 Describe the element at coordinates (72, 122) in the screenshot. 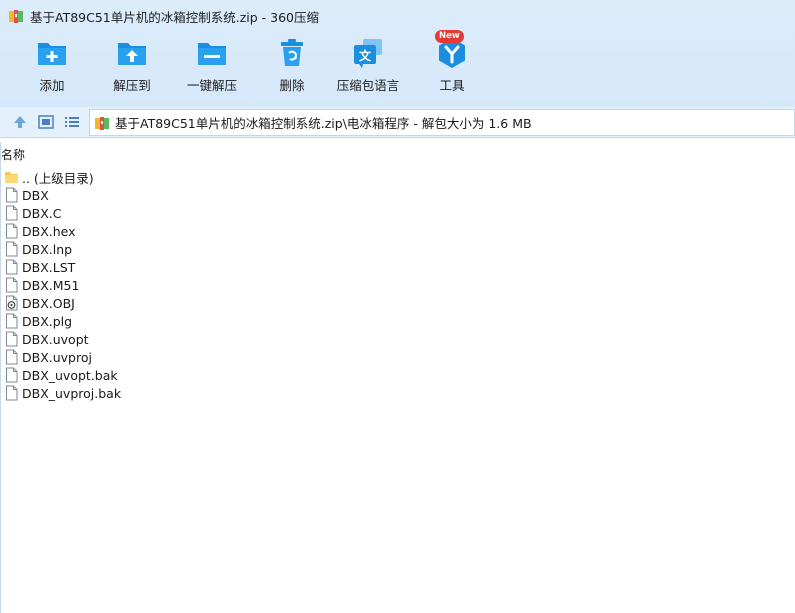

I see `list-view-icon` at that location.